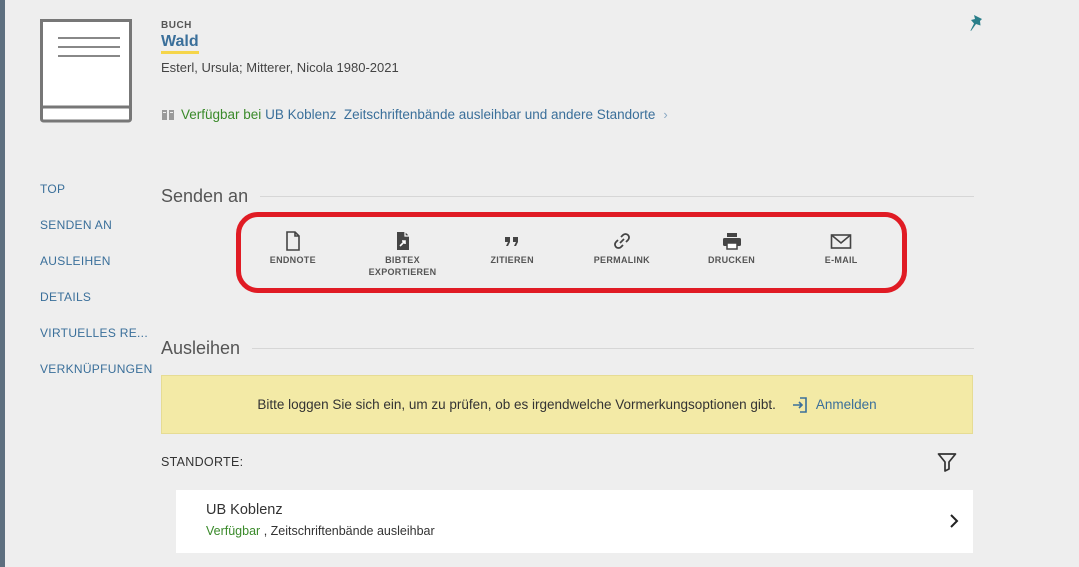  Describe the element at coordinates (349, 531) in the screenshot. I see `location-detail: , Zeitschriftenbände ausleihbar` at that location.